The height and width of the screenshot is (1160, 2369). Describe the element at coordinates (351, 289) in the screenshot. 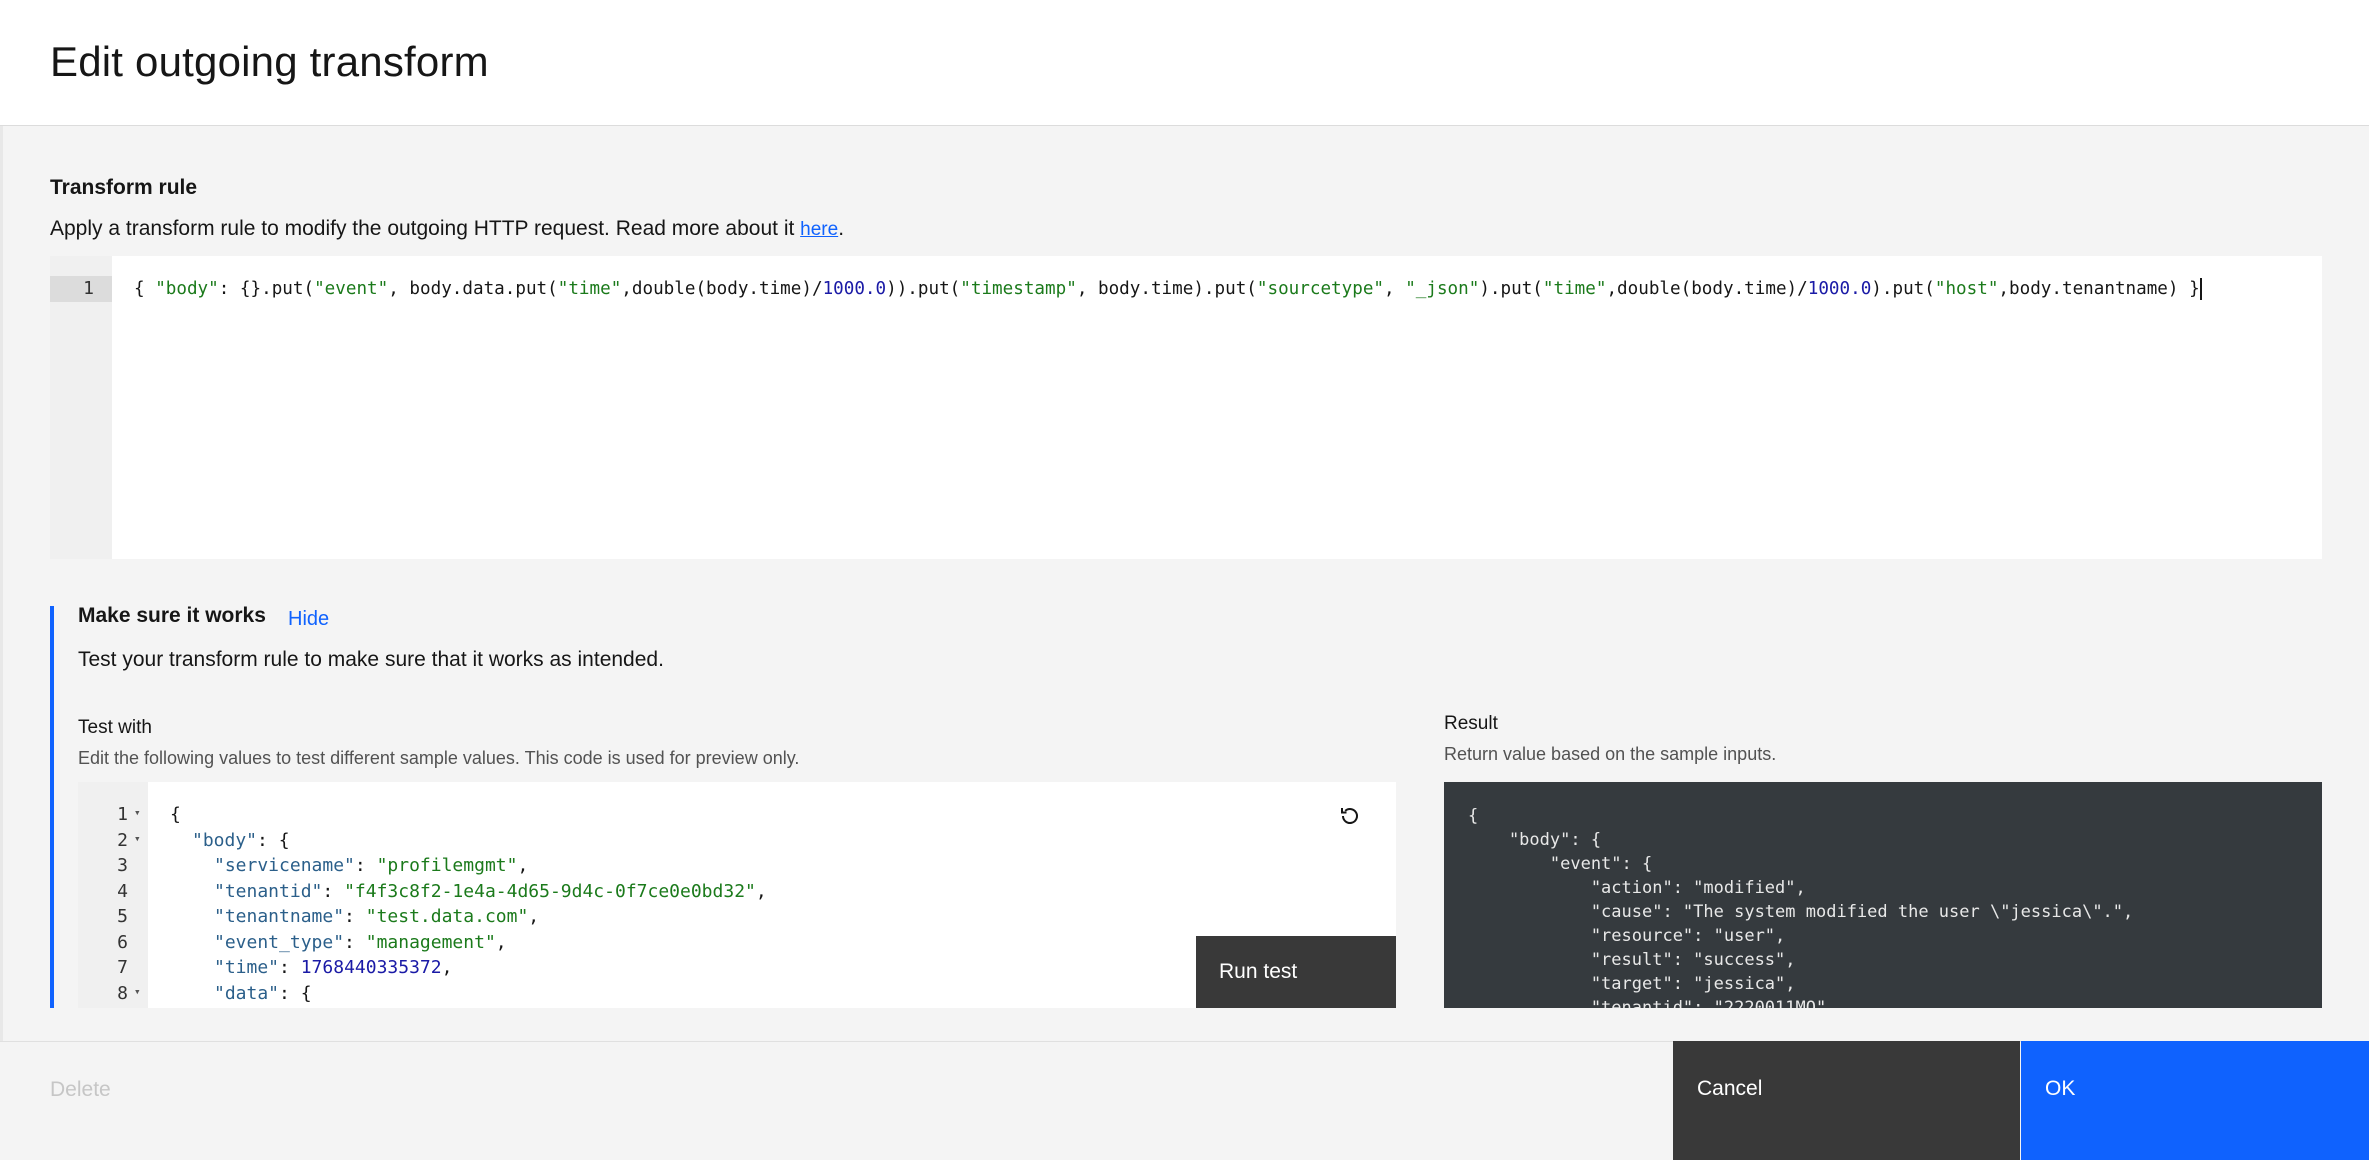

I see `code-token: "event"` at that location.